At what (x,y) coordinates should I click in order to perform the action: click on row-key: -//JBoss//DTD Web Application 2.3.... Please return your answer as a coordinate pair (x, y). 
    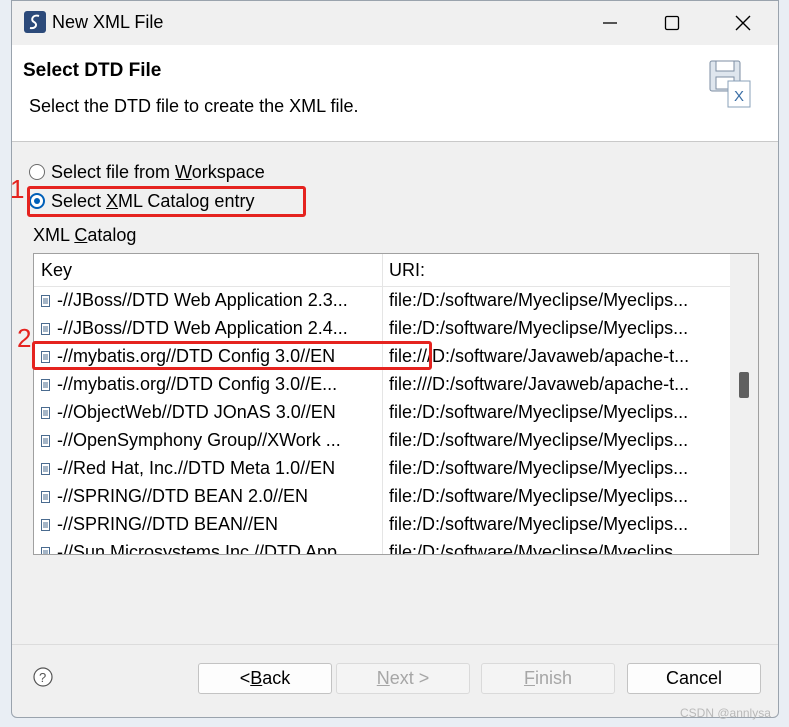
    Looking at the image, I should click on (202, 300).